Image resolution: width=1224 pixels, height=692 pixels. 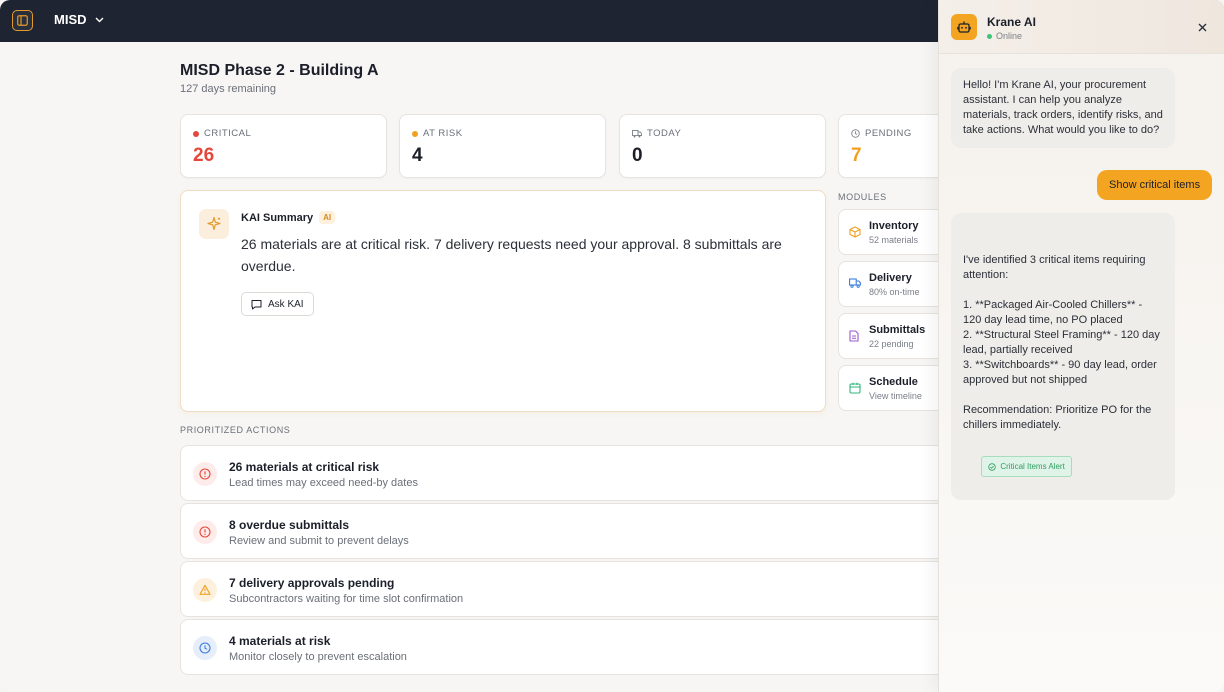 What do you see at coordinates (304, 467) in the screenshot?
I see `action-title: 26 materials at critical risk` at bounding box center [304, 467].